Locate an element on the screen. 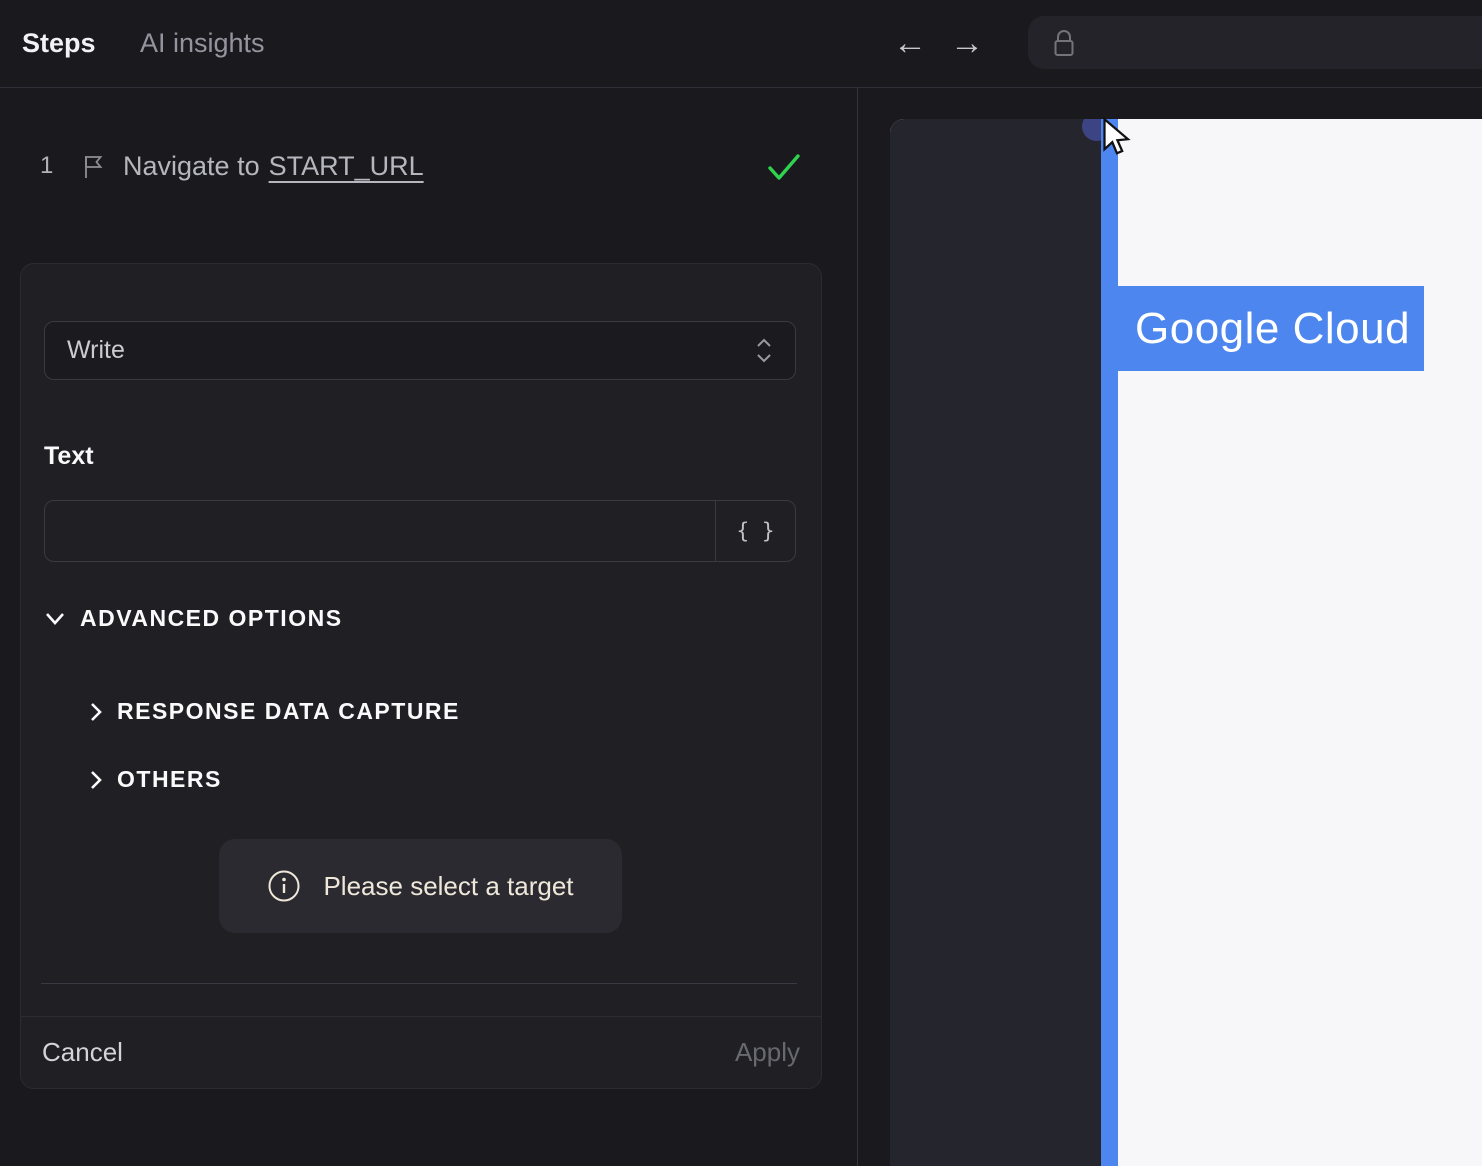  step-action: Navigate to is located at coordinates (191, 165).